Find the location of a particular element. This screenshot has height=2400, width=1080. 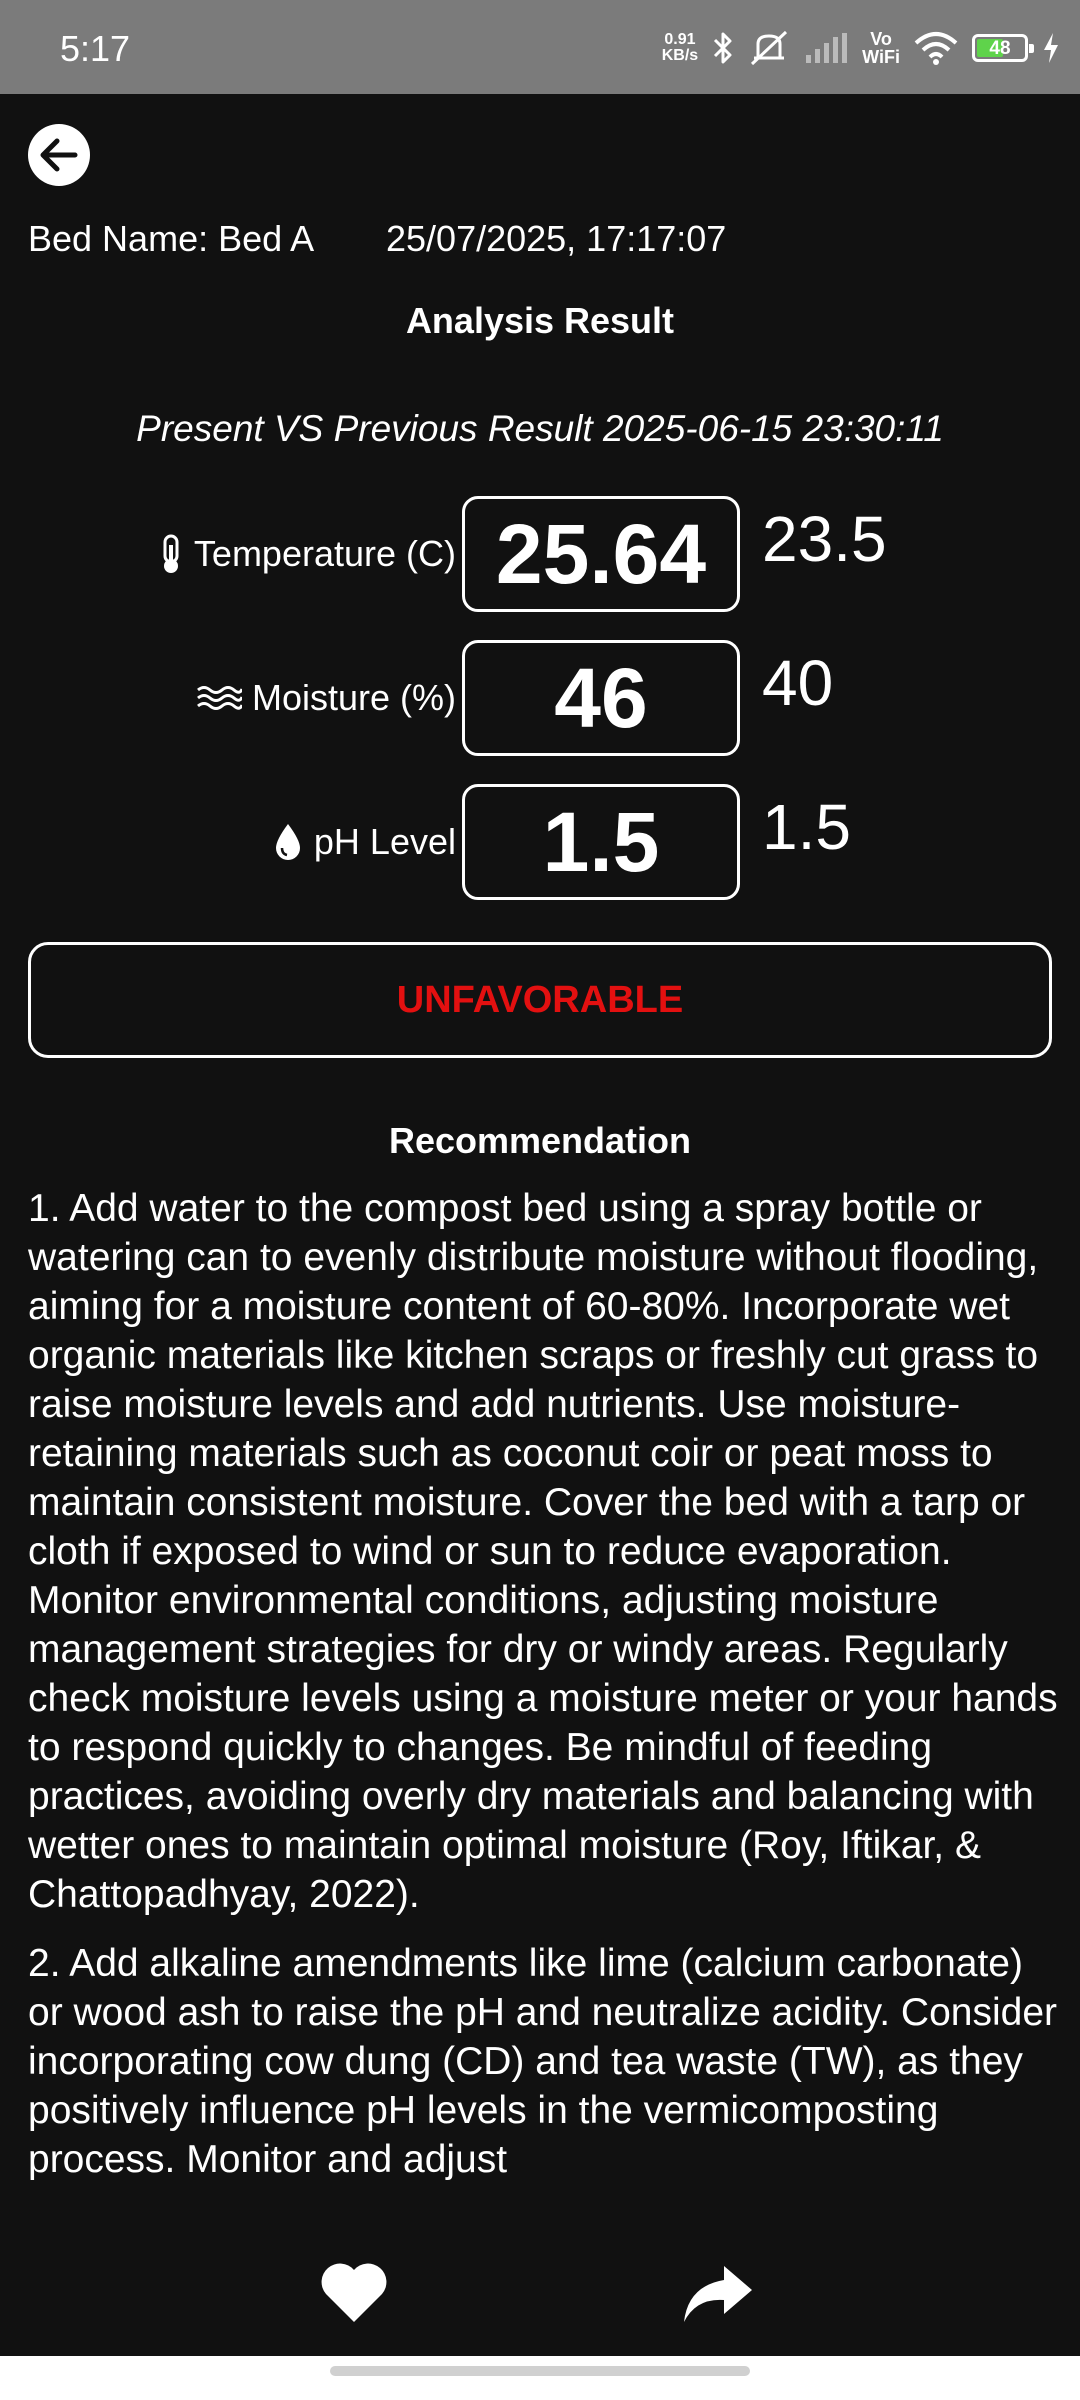

share-icon is located at coordinates (718, 2294).